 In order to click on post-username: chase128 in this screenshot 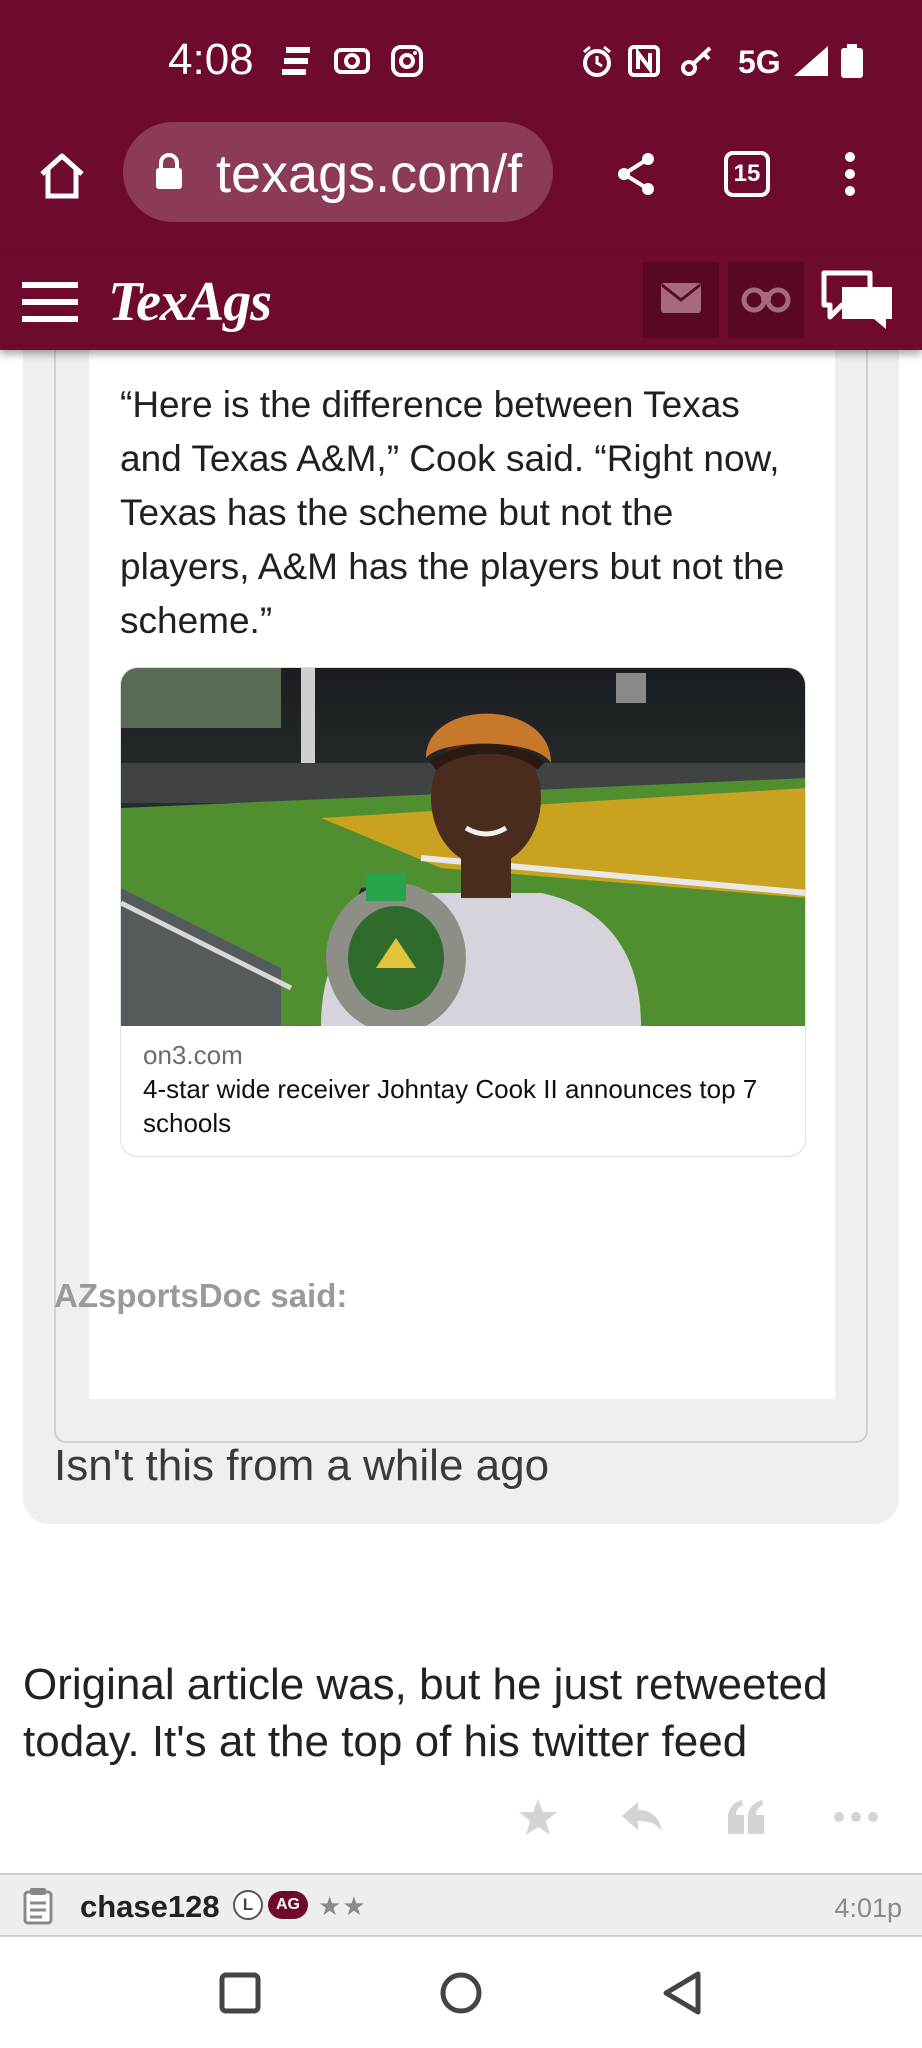, I will do `click(150, 1907)`.